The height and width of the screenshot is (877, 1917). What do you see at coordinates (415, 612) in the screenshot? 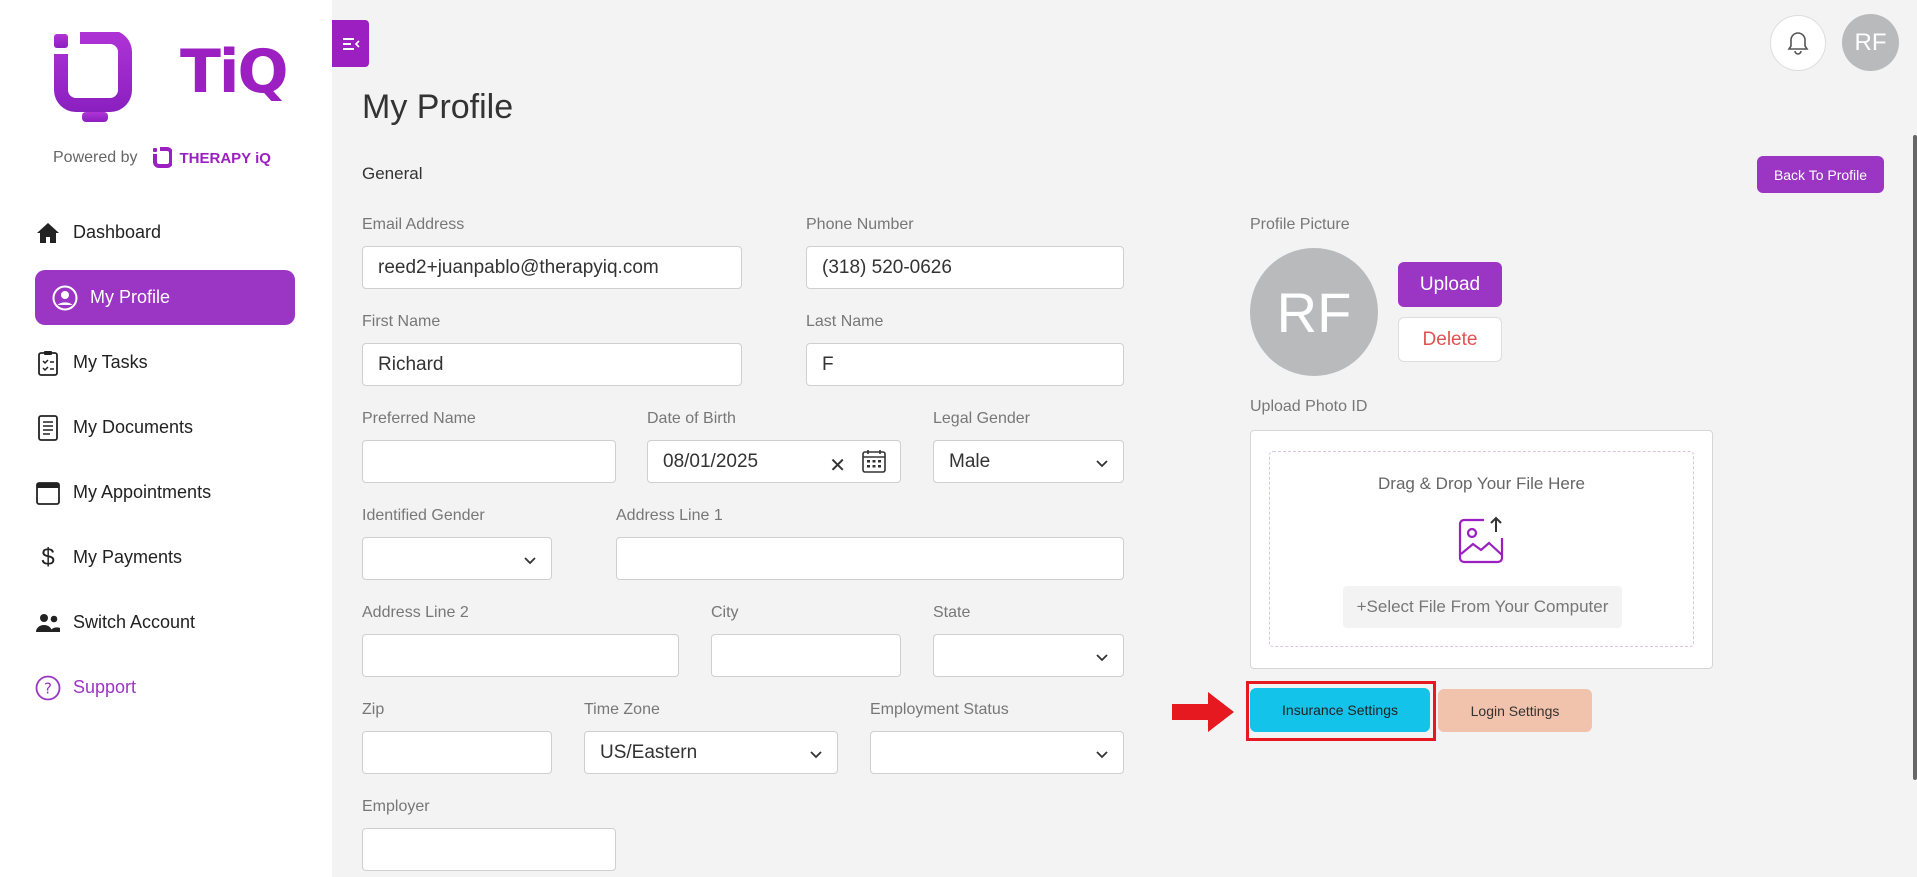
I see `address2-label: Address Line 2` at bounding box center [415, 612].